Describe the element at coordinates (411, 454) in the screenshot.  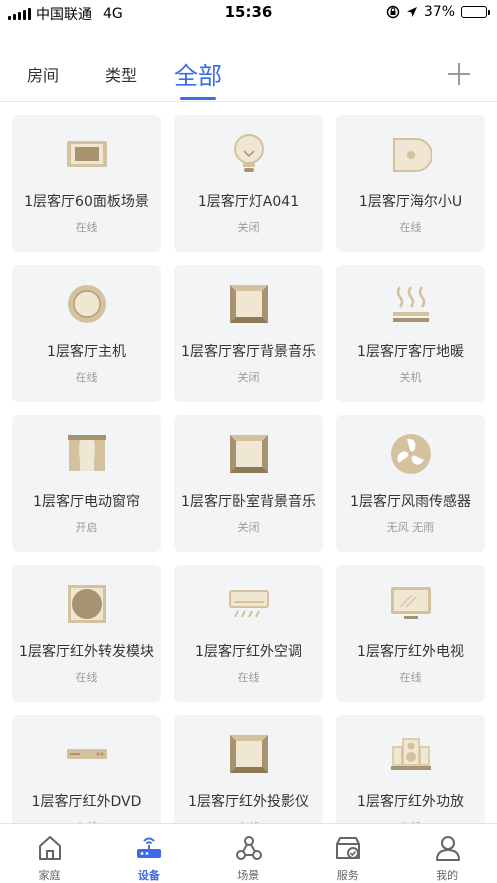
I see `wind-sensor-icon` at that location.